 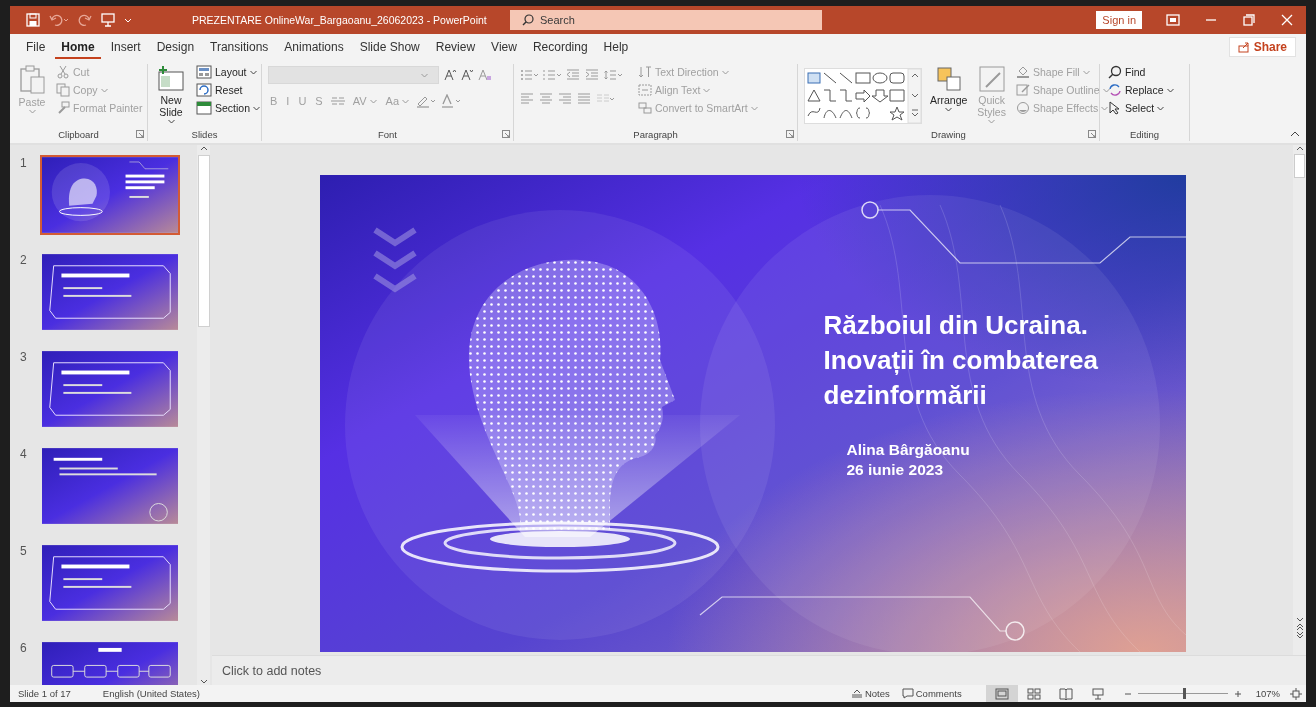 I want to click on clipboard-icon, so click(x=32, y=80).